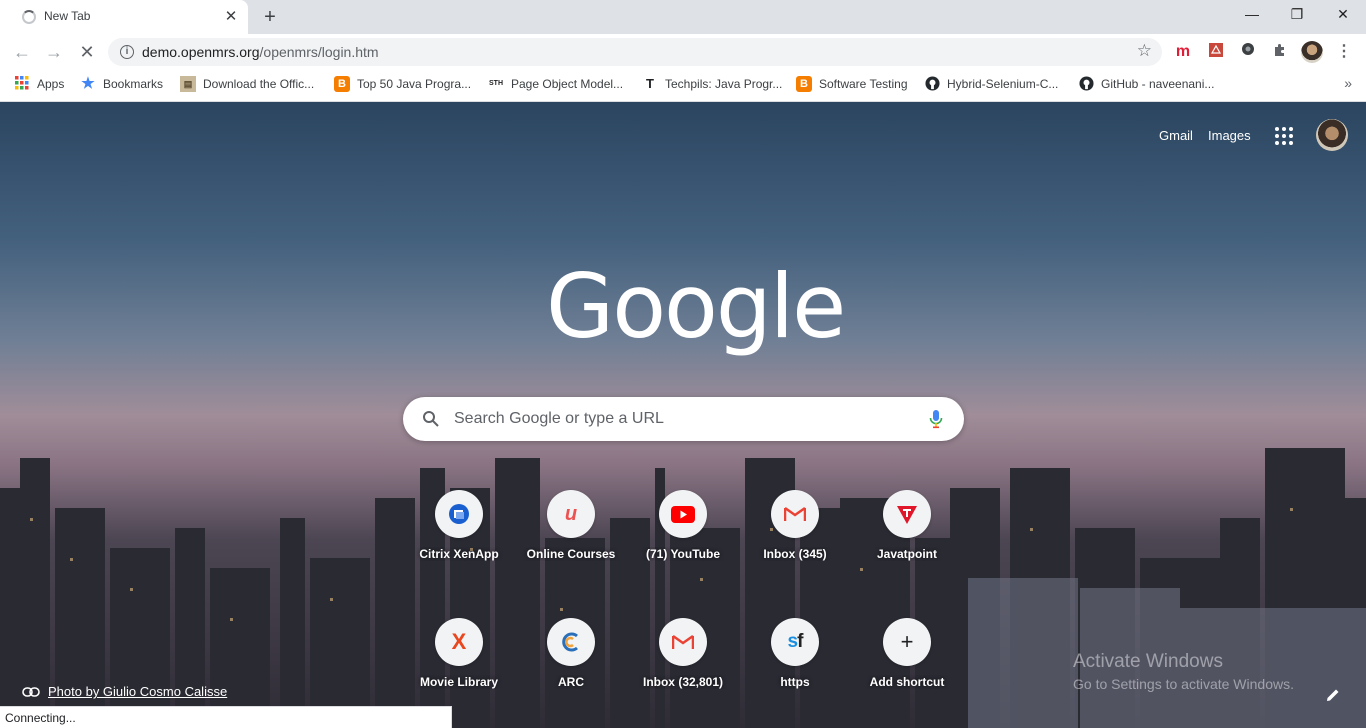 This screenshot has width=1366, height=728. Describe the element at coordinates (682, 554) in the screenshot. I see `shortcut-label: (71) YouTube` at that location.